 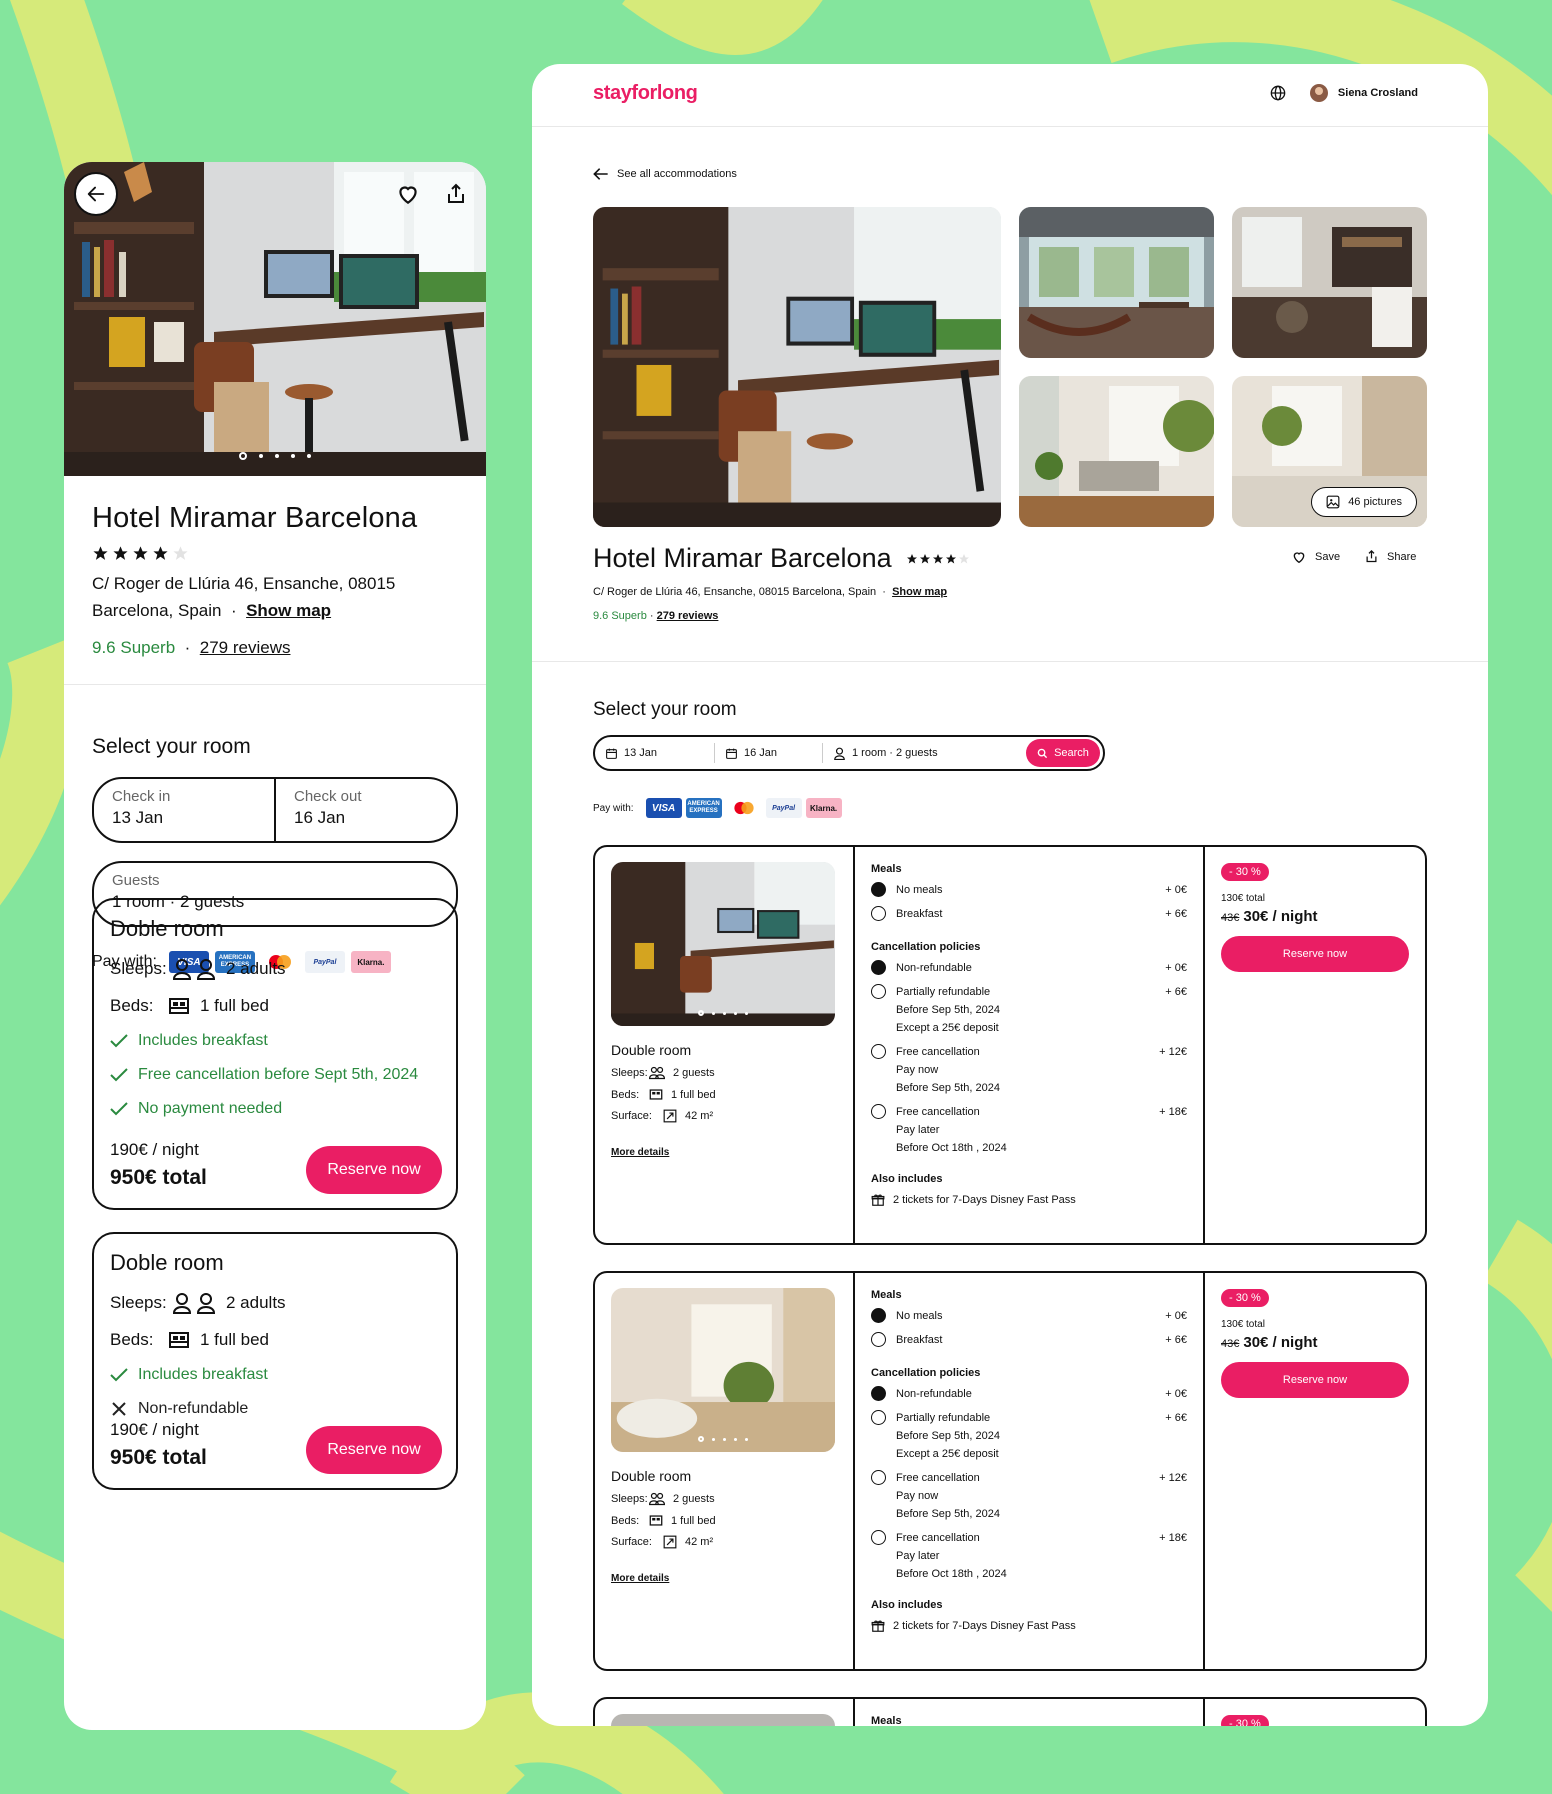 I want to click on date-picker: Check in 13 Jan Check out 16 Jan, so click(x=275, y=810).